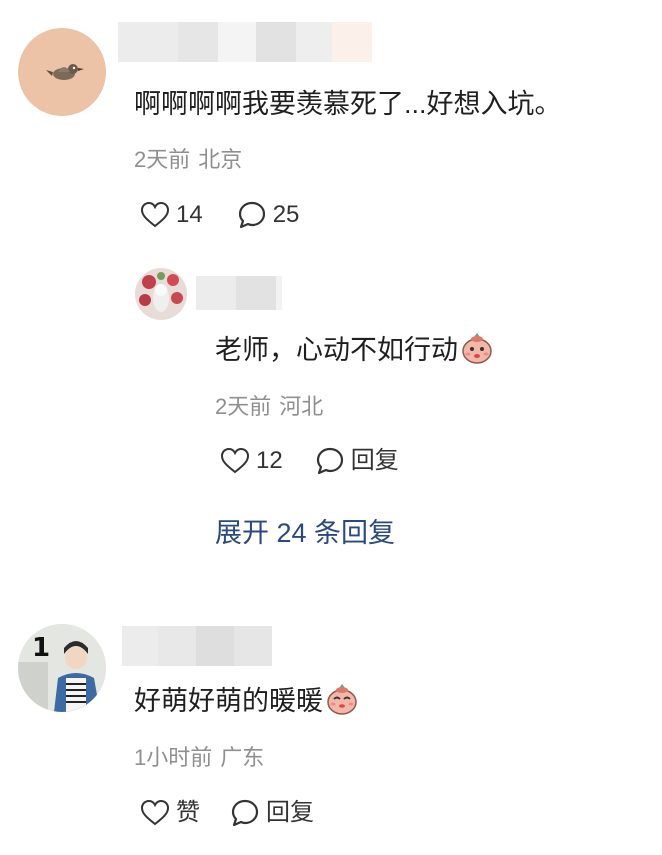 This screenshot has width=662, height=855. What do you see at coordinates (171, 215) in the screenshot?
I see `like-button: 14` at bounding box center [171, 215].